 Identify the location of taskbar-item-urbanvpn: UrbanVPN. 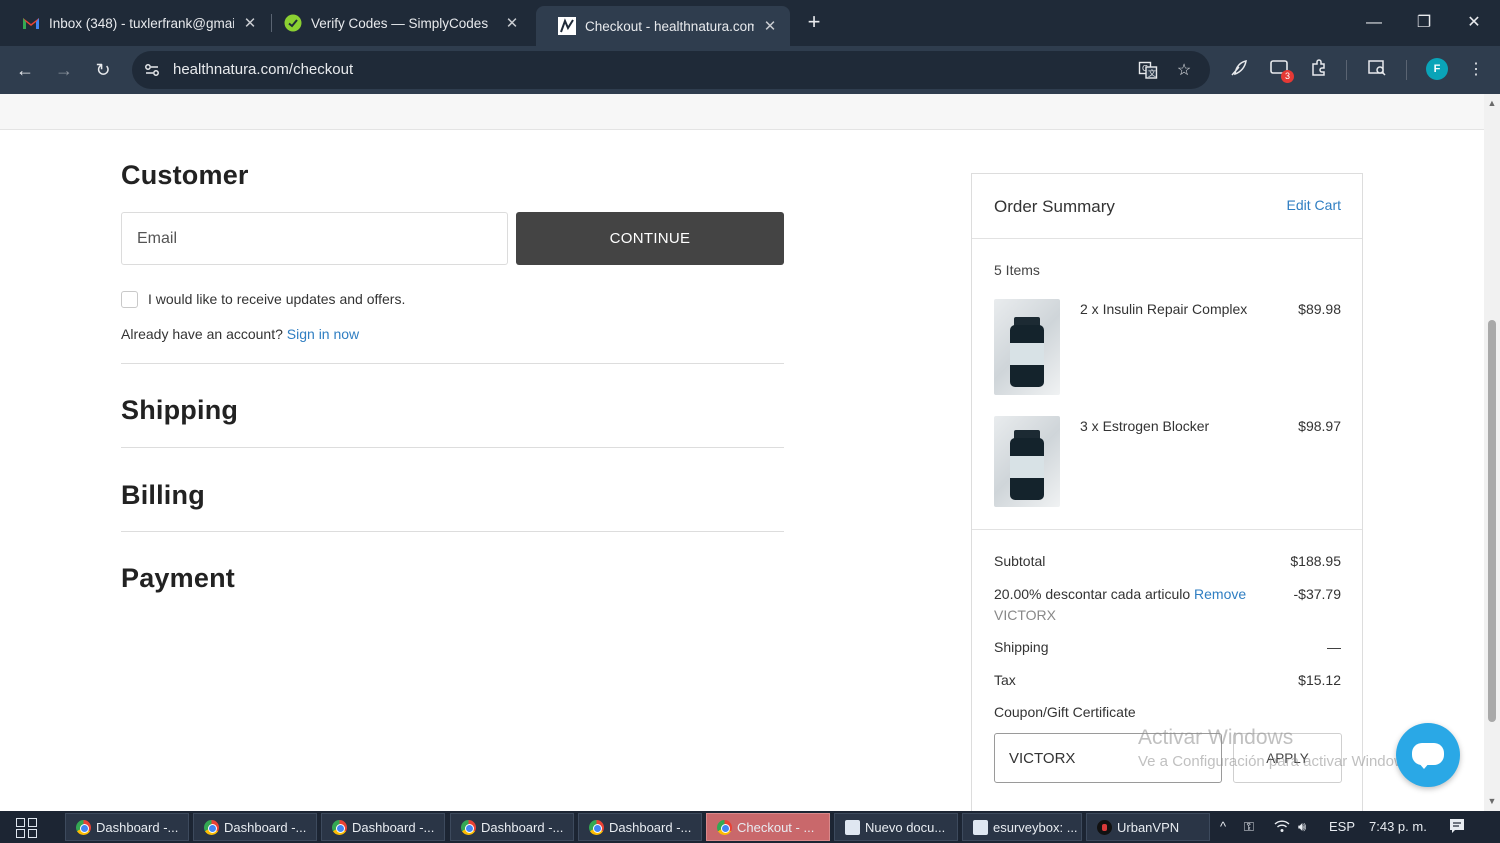
(1148, 827).